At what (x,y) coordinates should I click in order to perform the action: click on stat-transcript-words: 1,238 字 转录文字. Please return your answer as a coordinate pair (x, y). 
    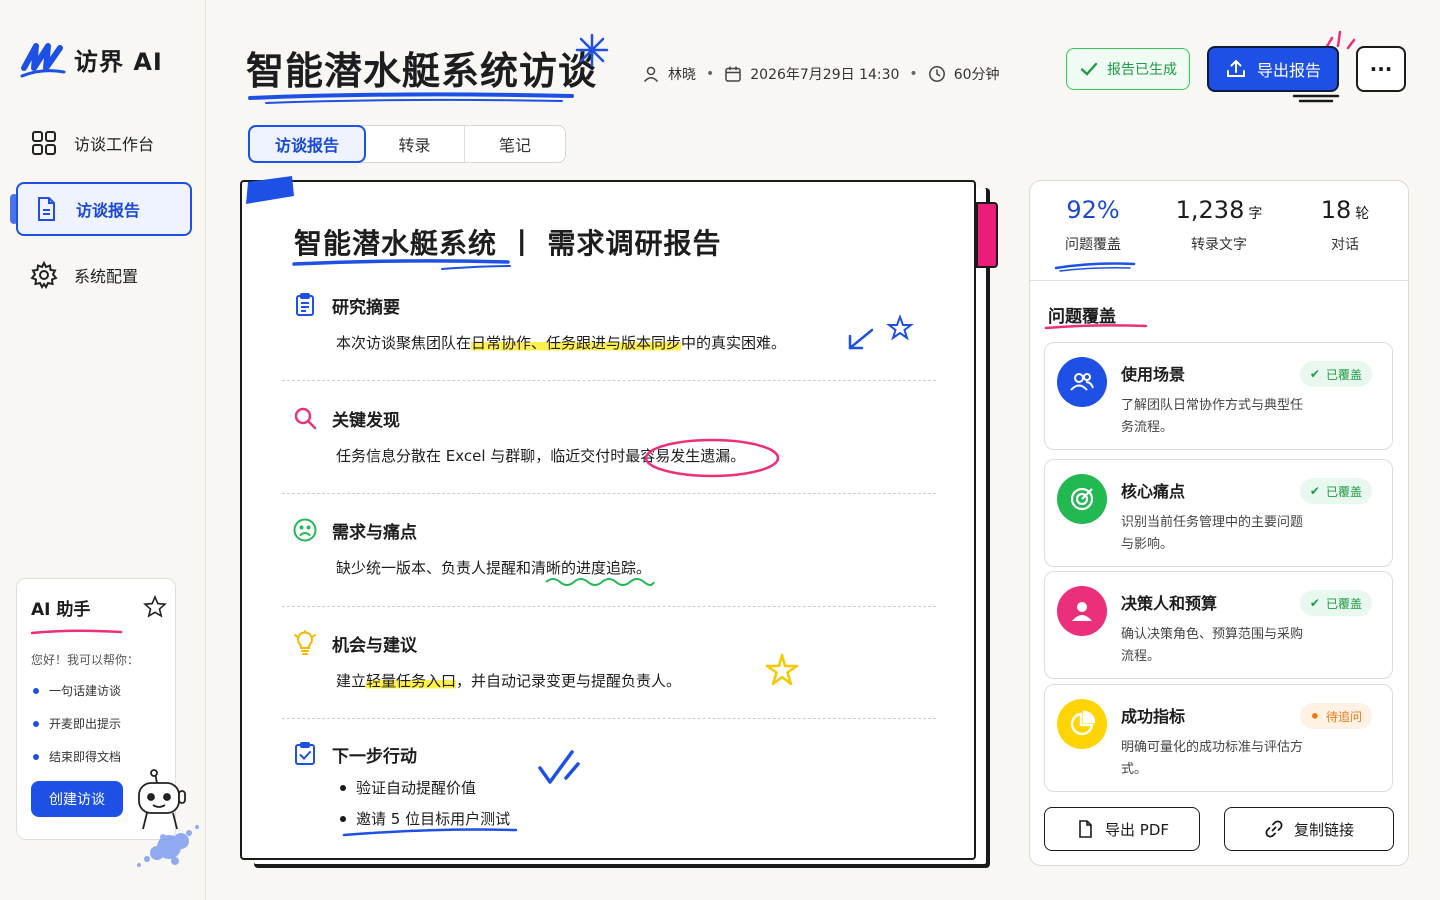
    Looking at the image, I should click on (1219, 225).